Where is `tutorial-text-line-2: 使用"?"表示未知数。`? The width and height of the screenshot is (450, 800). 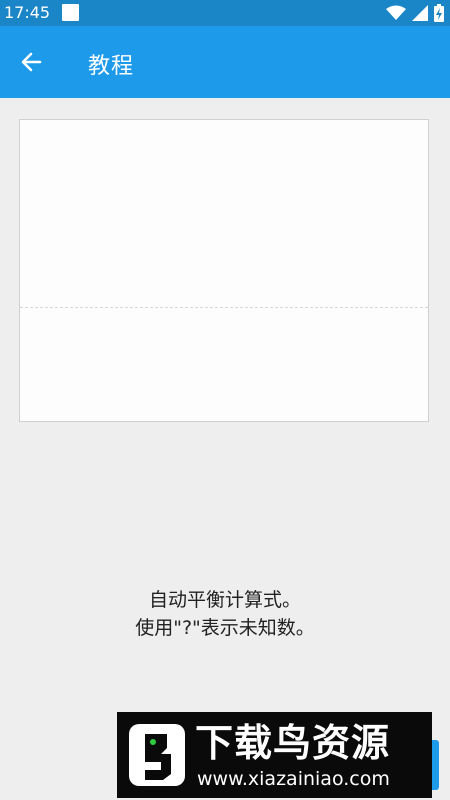
tutorial-text-line-2: 使用"?"表示未知数。 is located at coordinates (225, 628).